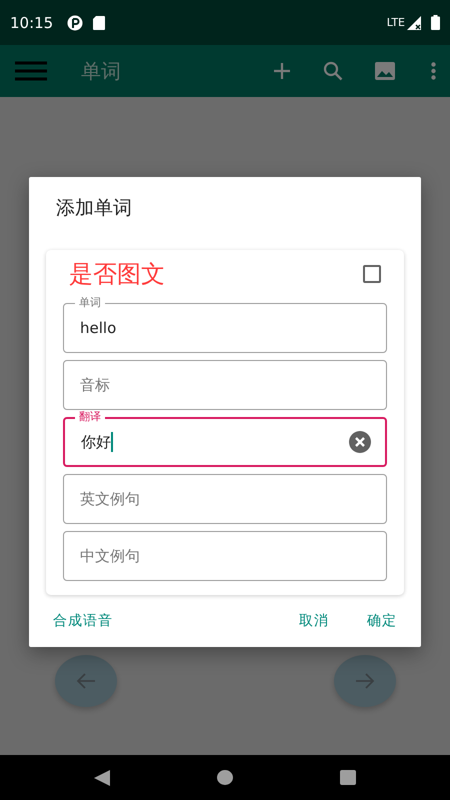 Image resolution: width=450 pixels, height=800 pixels. What do you see at coordinates (86, 681) in the screenshot?
I see `arrow-left-icon` at bounding box center [86, 681].